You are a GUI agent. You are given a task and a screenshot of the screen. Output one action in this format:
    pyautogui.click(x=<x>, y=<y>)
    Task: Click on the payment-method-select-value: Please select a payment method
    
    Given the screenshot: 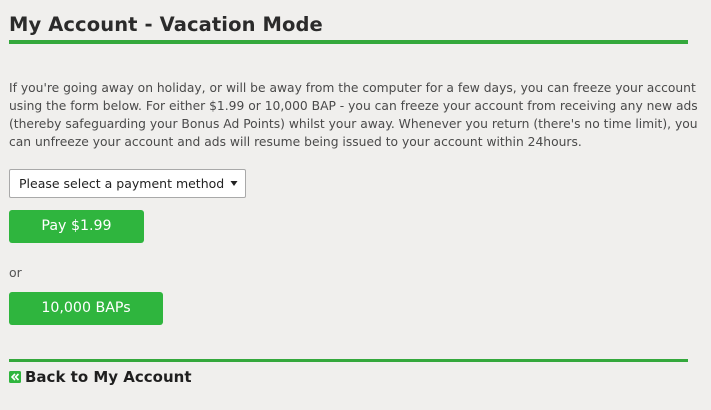 What is the action you would take?
    pyautogui.click(x=122, y=183)
    